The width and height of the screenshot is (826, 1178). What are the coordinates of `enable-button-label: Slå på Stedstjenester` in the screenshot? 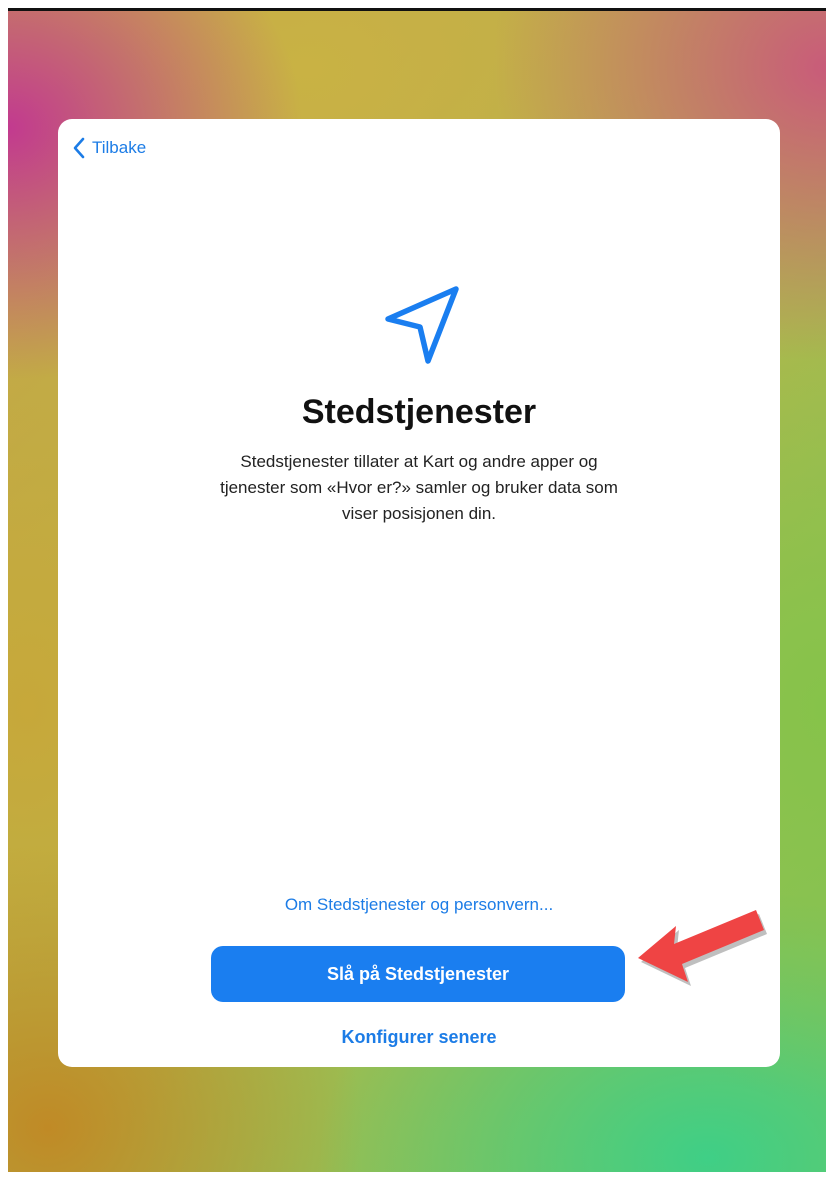 It's located at (418, 973).